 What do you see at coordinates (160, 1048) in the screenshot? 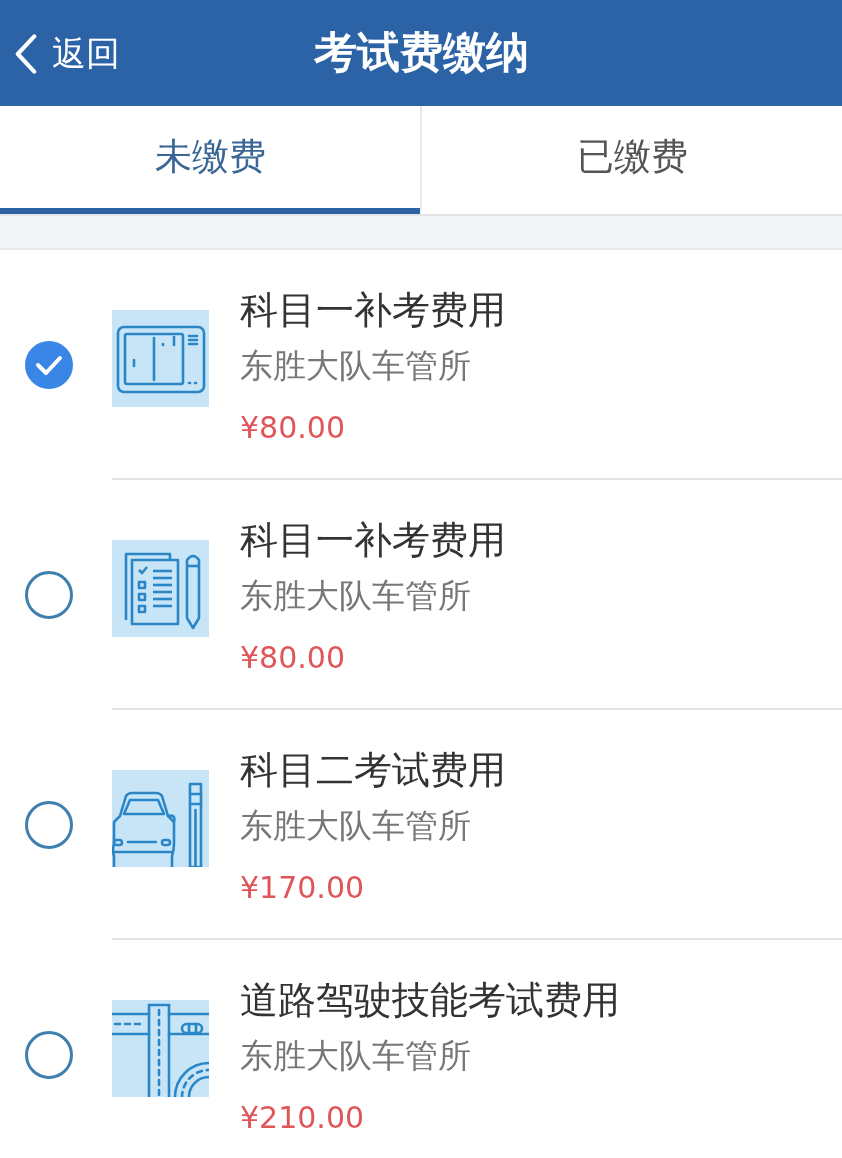
I see `road-icon` at bounding box center [160, 1048].